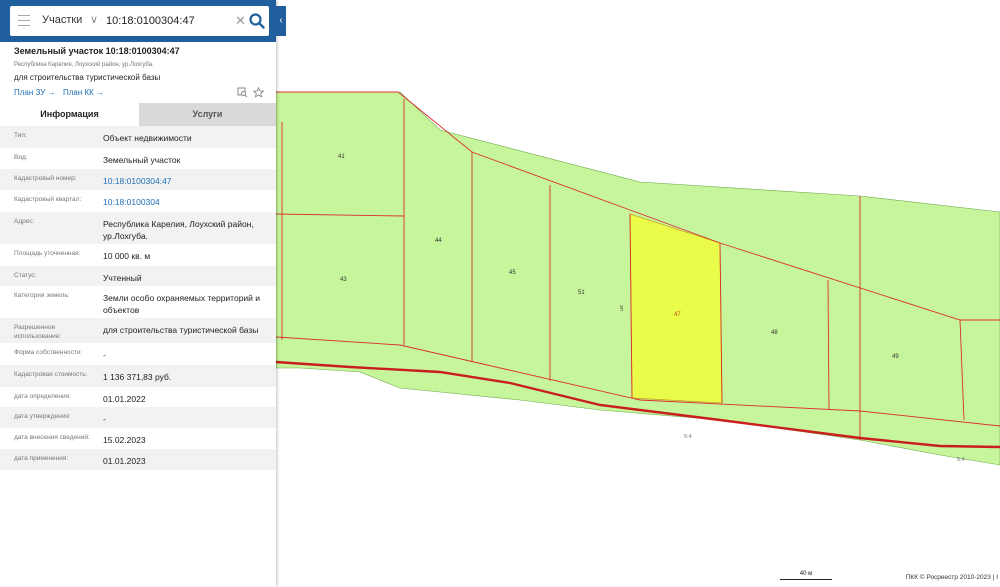 The width and height of the screenshot is (1000, 587). I want to click on parcel-label: 44, so click(438, 241).